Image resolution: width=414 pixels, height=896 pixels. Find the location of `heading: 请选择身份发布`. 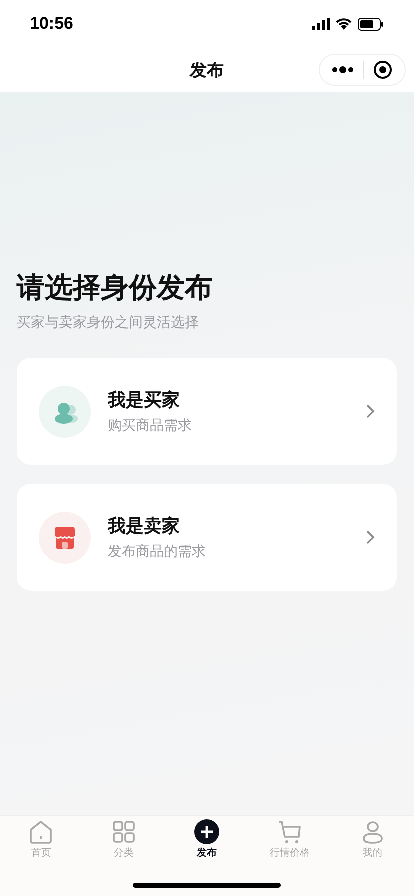

heading: 请选择身份发布 is located at coordinates (115, 288).